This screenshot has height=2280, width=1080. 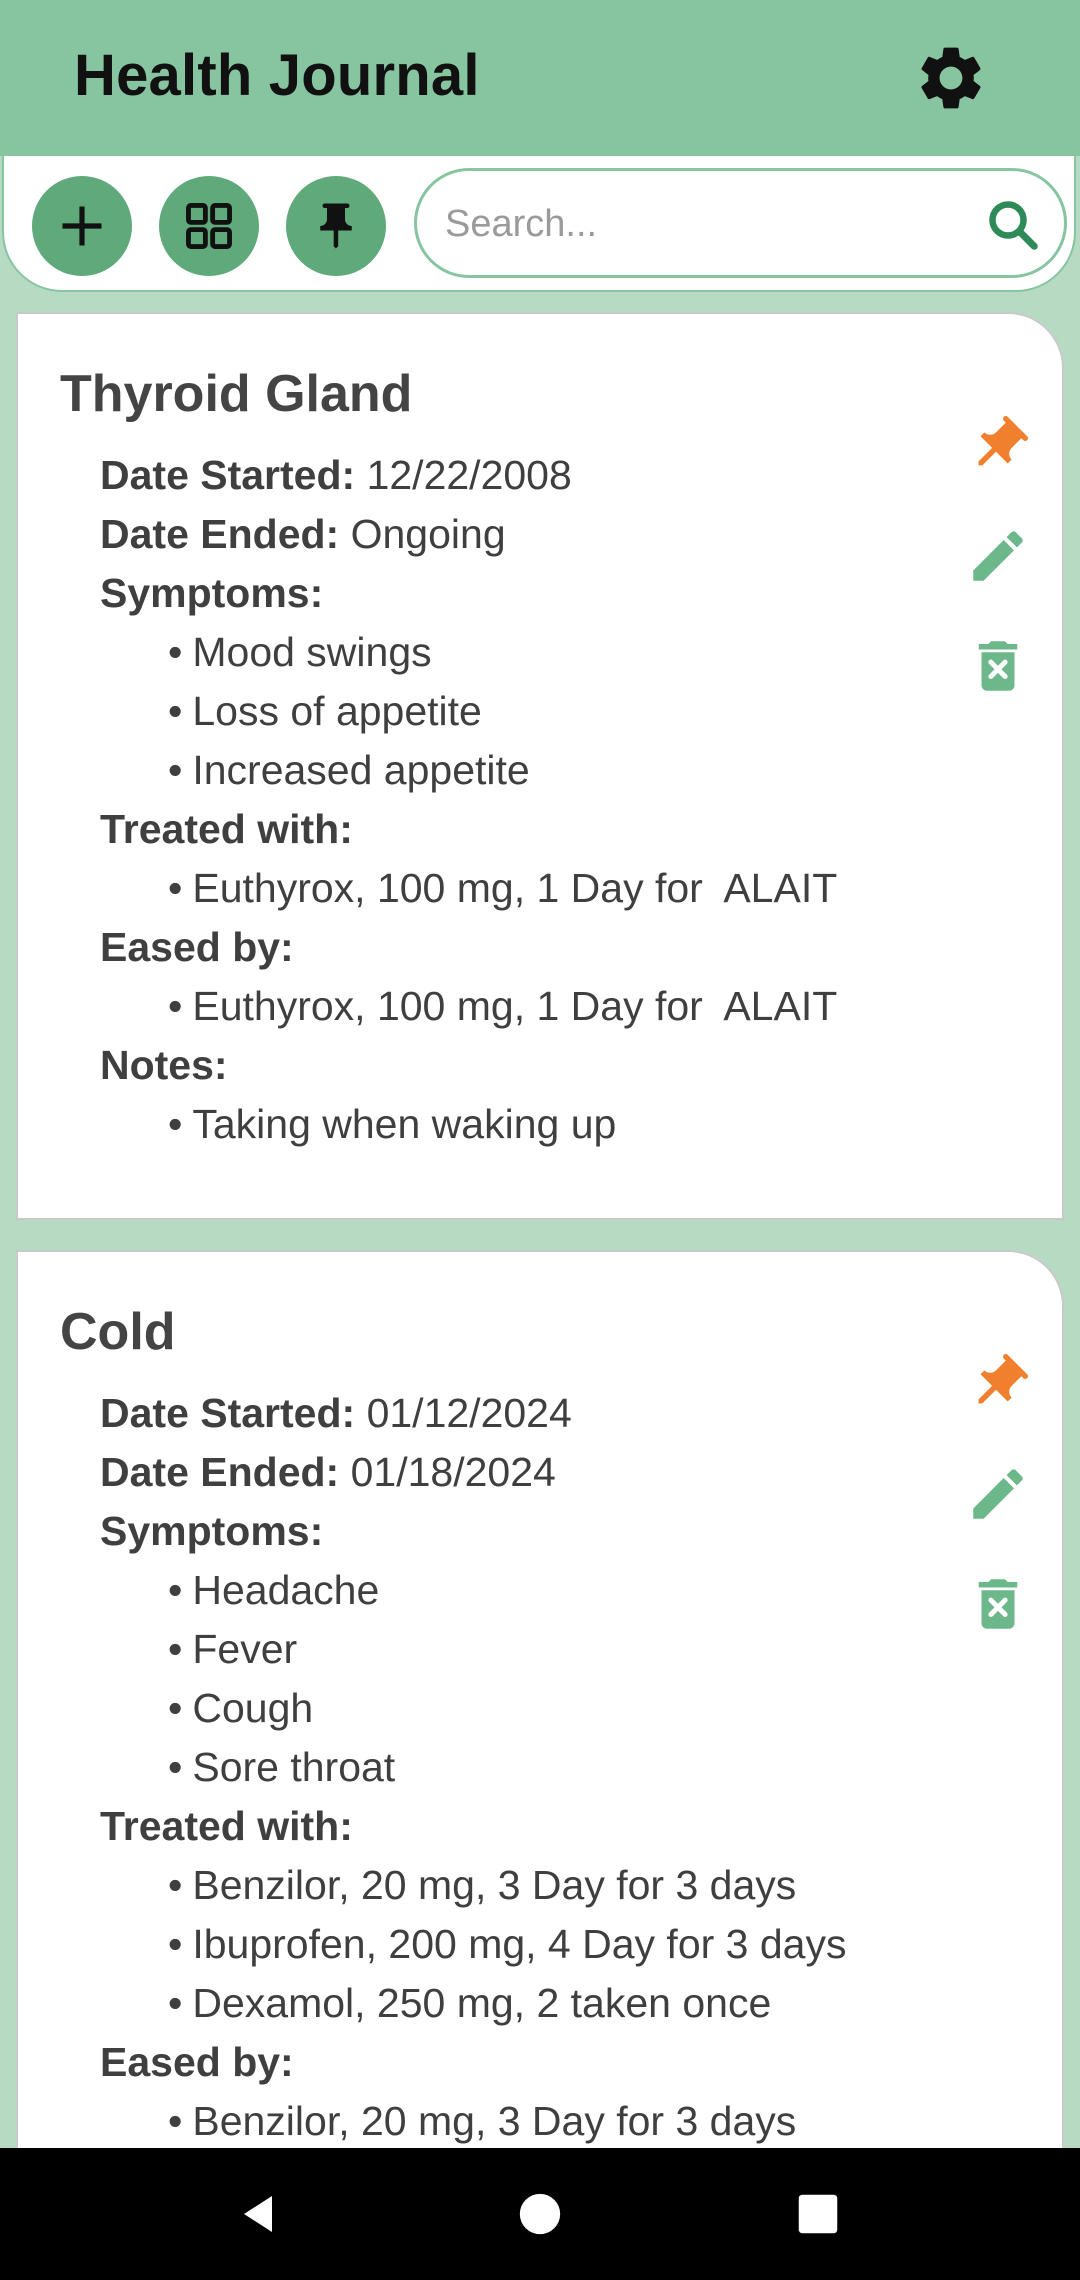 What do you see at coordinates (241, 1708) in the screenshot?
I see `symptom-item: • Cough` at bounding box center [241, 1708].